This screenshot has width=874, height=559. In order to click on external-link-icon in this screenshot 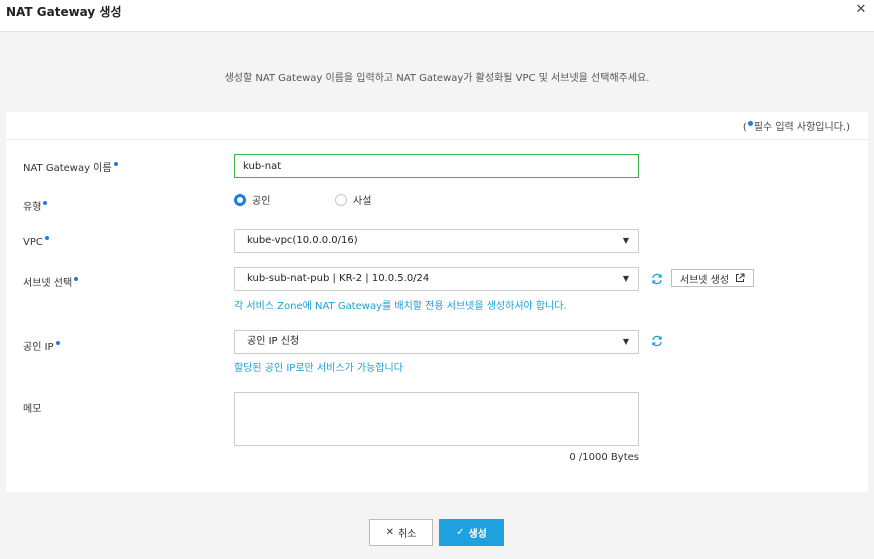, I will do `click(740, 277)`.